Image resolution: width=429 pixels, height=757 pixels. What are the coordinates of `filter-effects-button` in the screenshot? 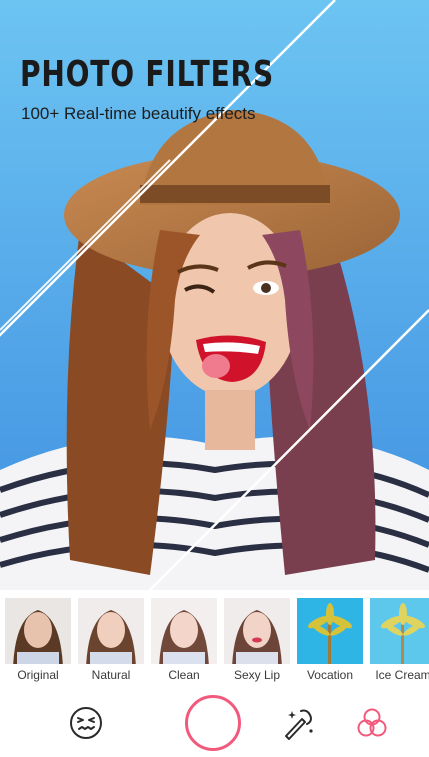 It's located at (372, 723).